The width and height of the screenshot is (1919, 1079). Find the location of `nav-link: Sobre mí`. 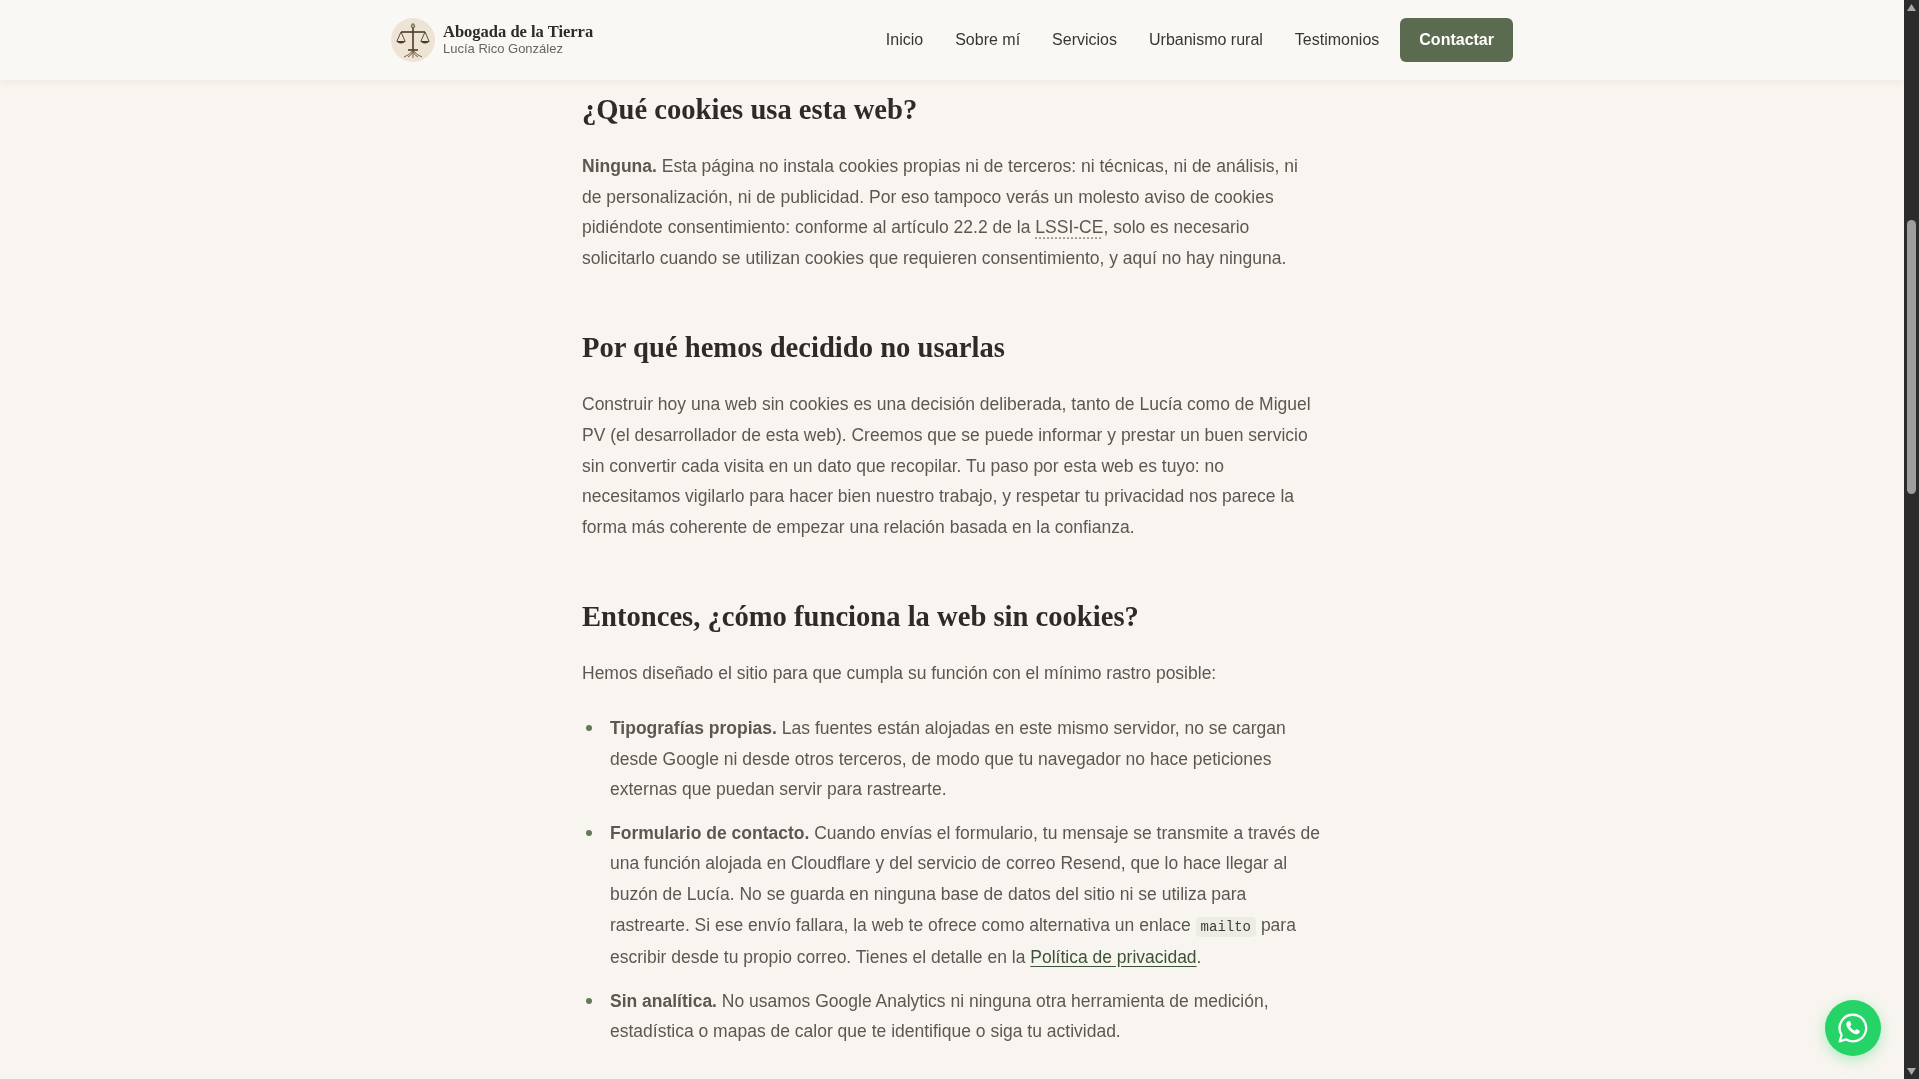

nav-link: Sobre mí is located at coordinates (988, 40).